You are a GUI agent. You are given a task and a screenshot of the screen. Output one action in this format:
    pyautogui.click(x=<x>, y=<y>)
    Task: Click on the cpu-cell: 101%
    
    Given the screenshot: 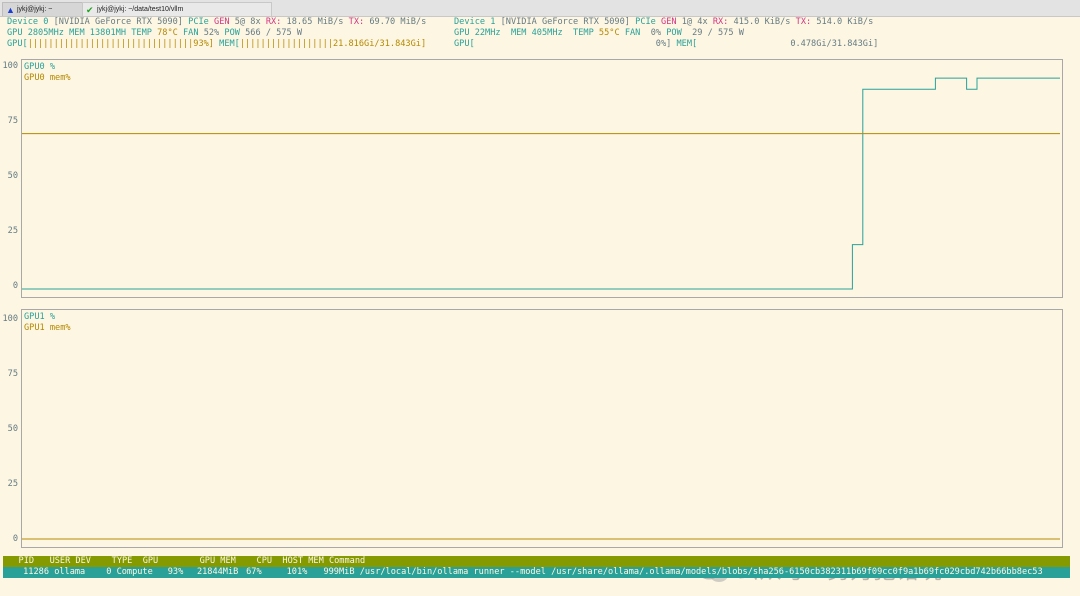 What is the action you would take?
    pyautogui.click(x=297, y=572)
    